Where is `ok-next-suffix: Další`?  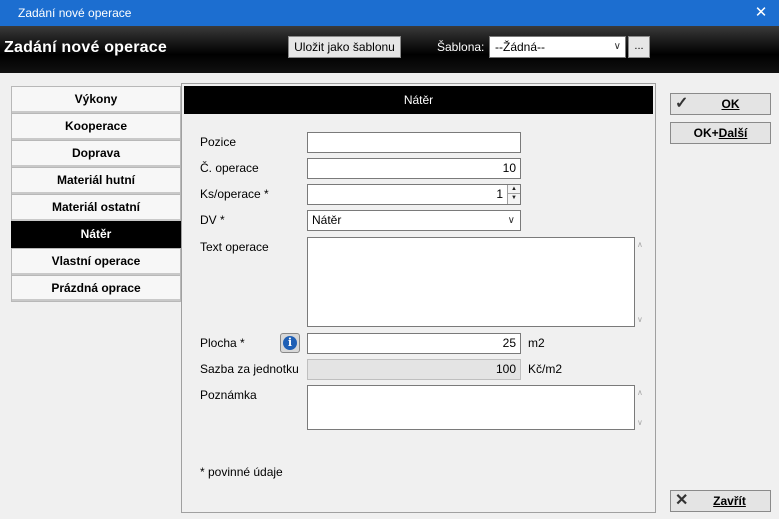 ok-next-suffix: Další is located at coordinates (733, 133).